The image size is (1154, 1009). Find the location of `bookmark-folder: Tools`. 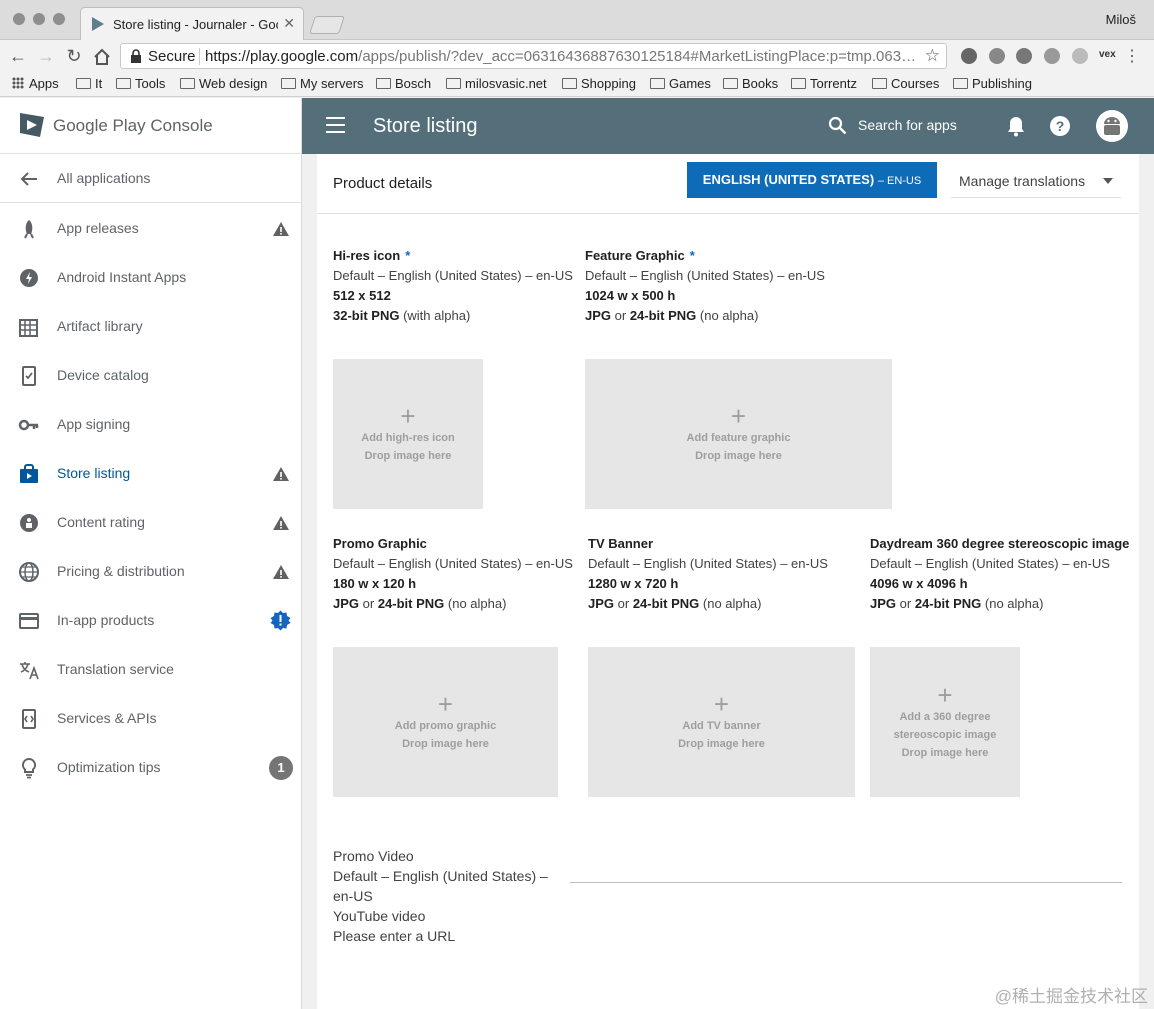

bookmark-folder: Tools is located at coordinates (140, 83).